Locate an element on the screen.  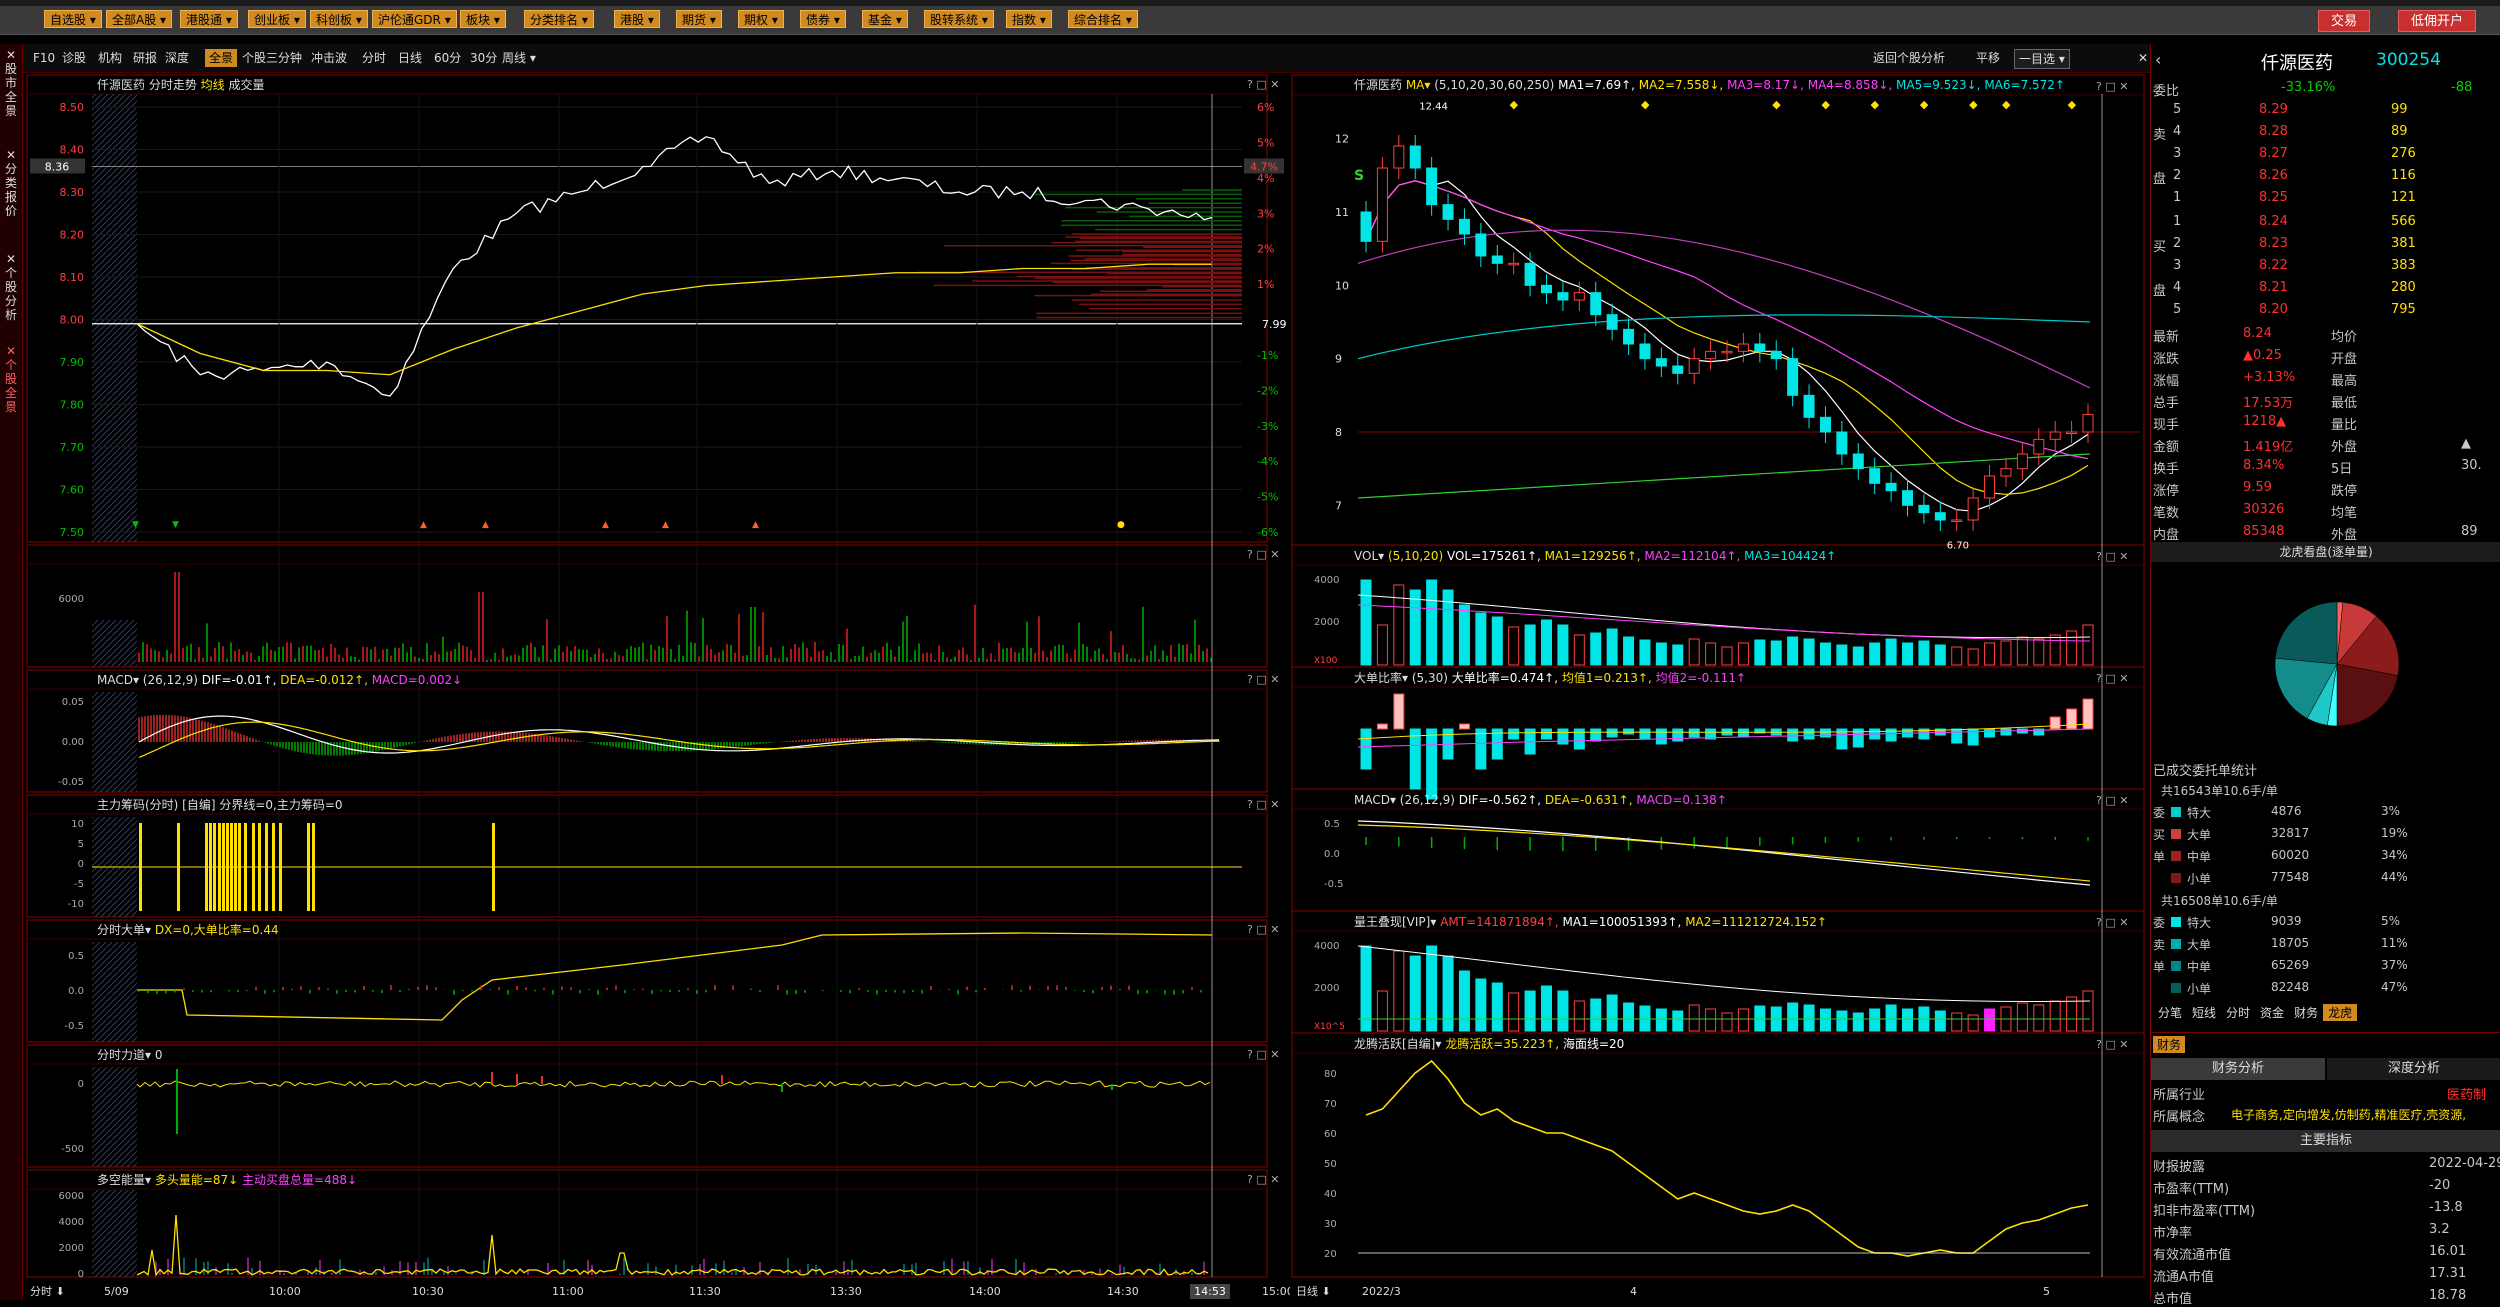
price-tick: 8.20 is located at coordinates (72, 235).